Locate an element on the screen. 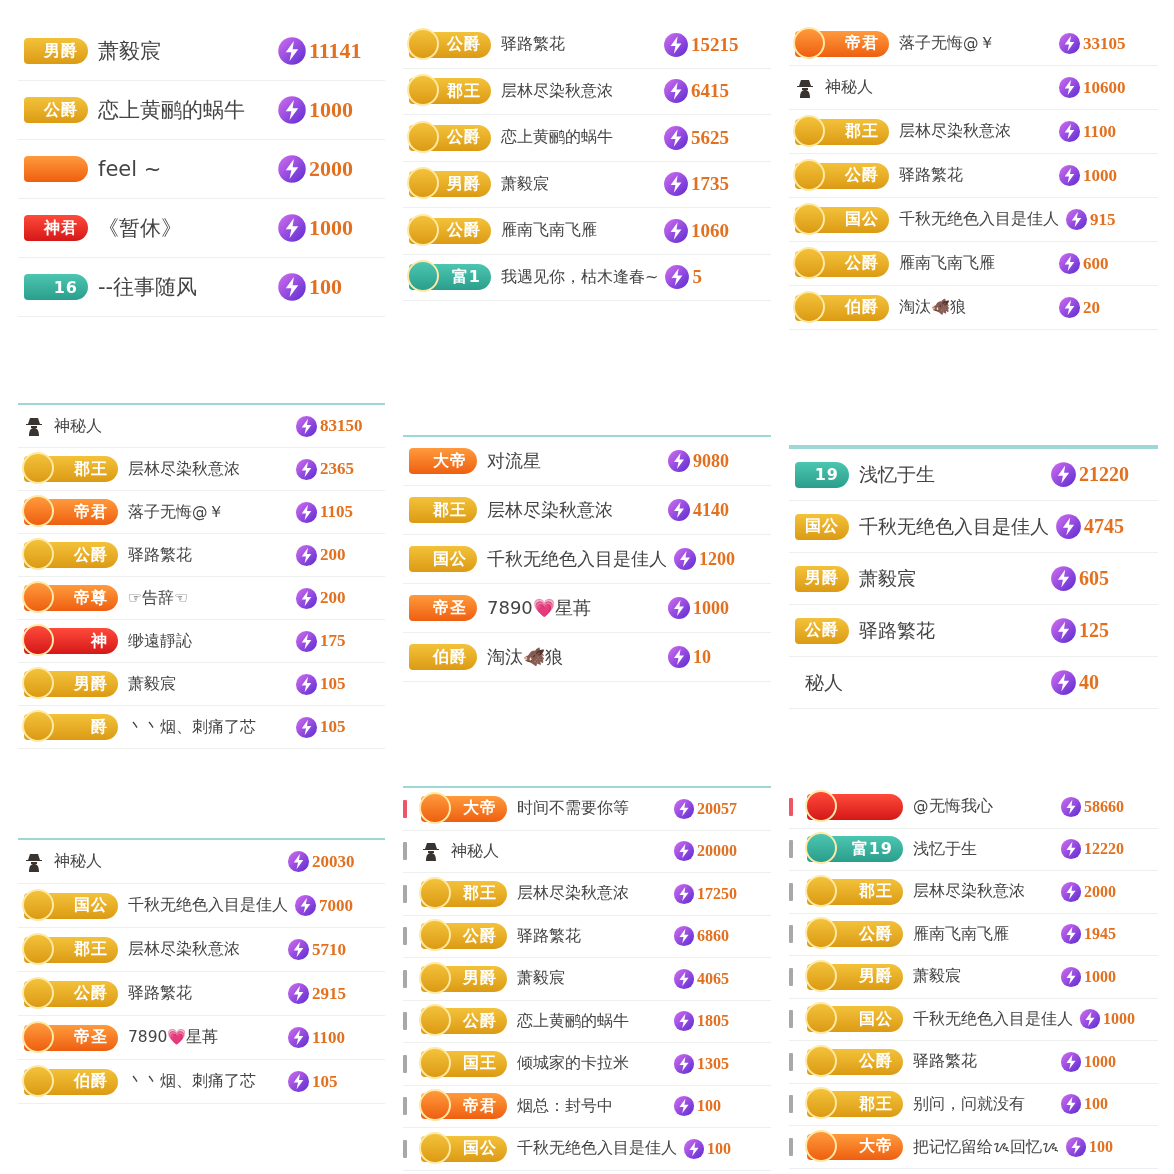 The image size is (1174, 1174). coin-amount: 2915 is located at coordinates (329, 993).